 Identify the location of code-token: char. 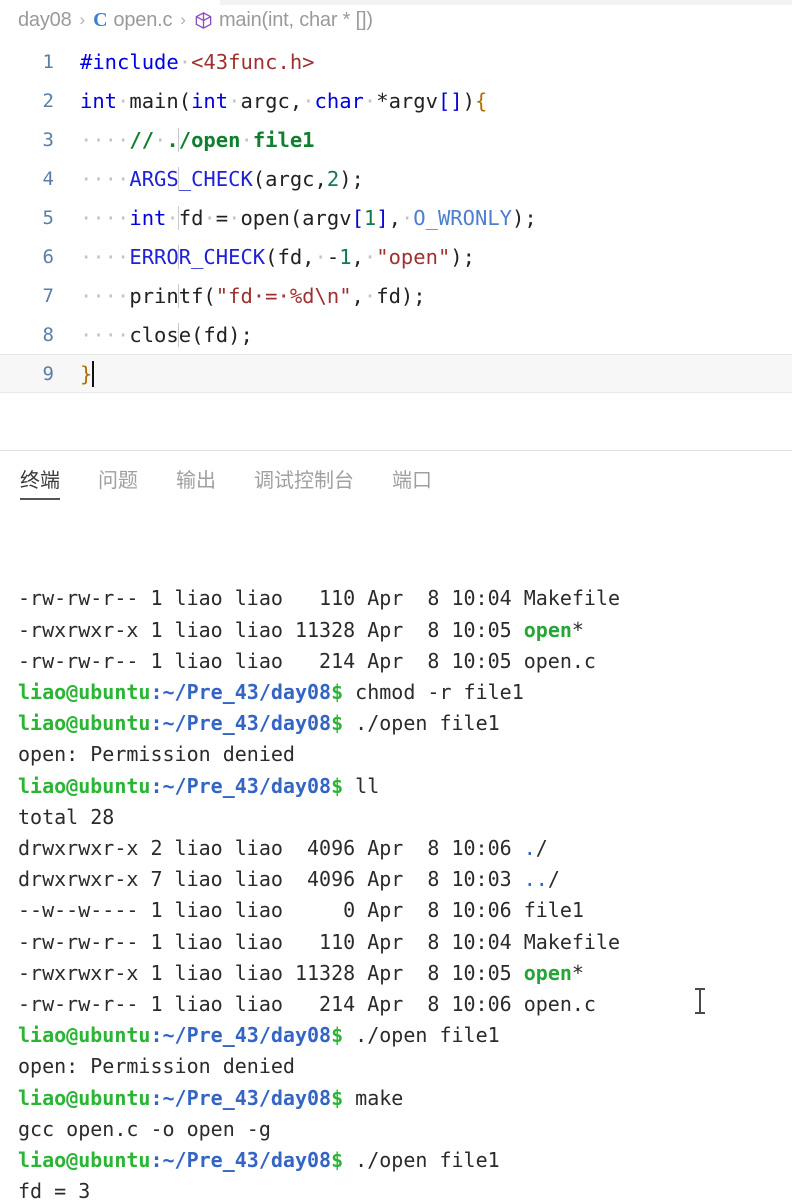
(339, 100).